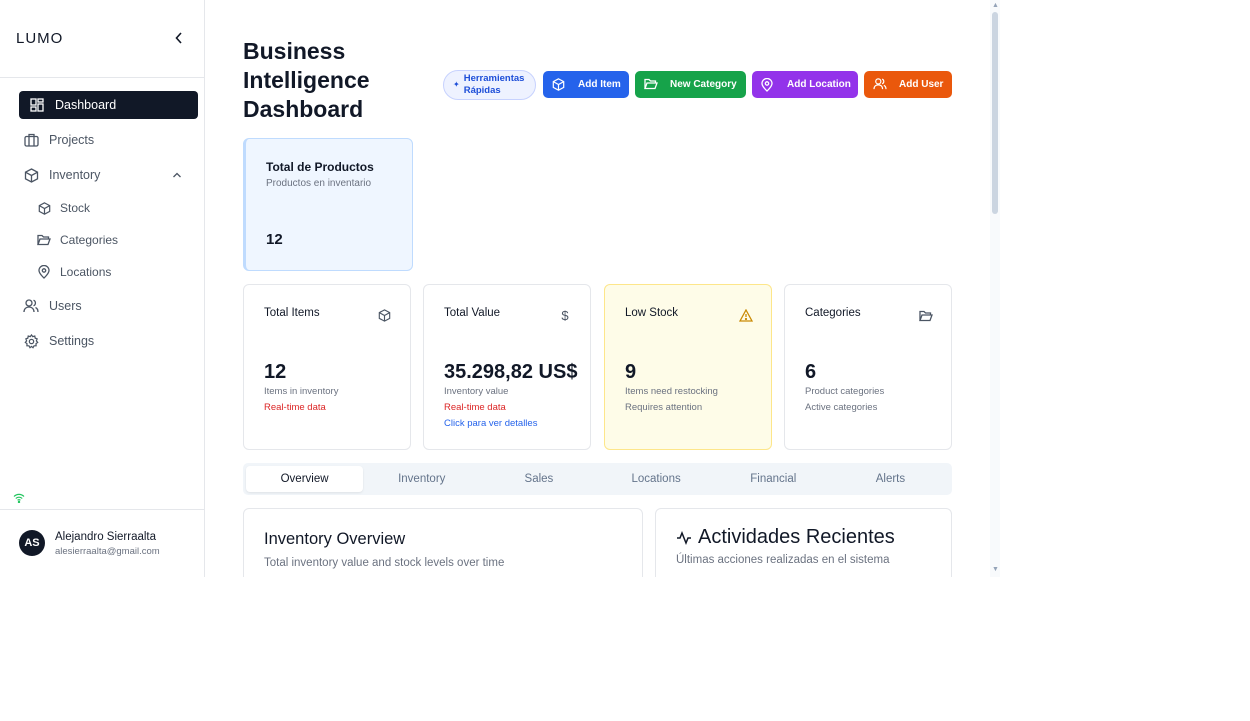  I want to click on sidebar-item-categories: Categories, so click(115, 240).